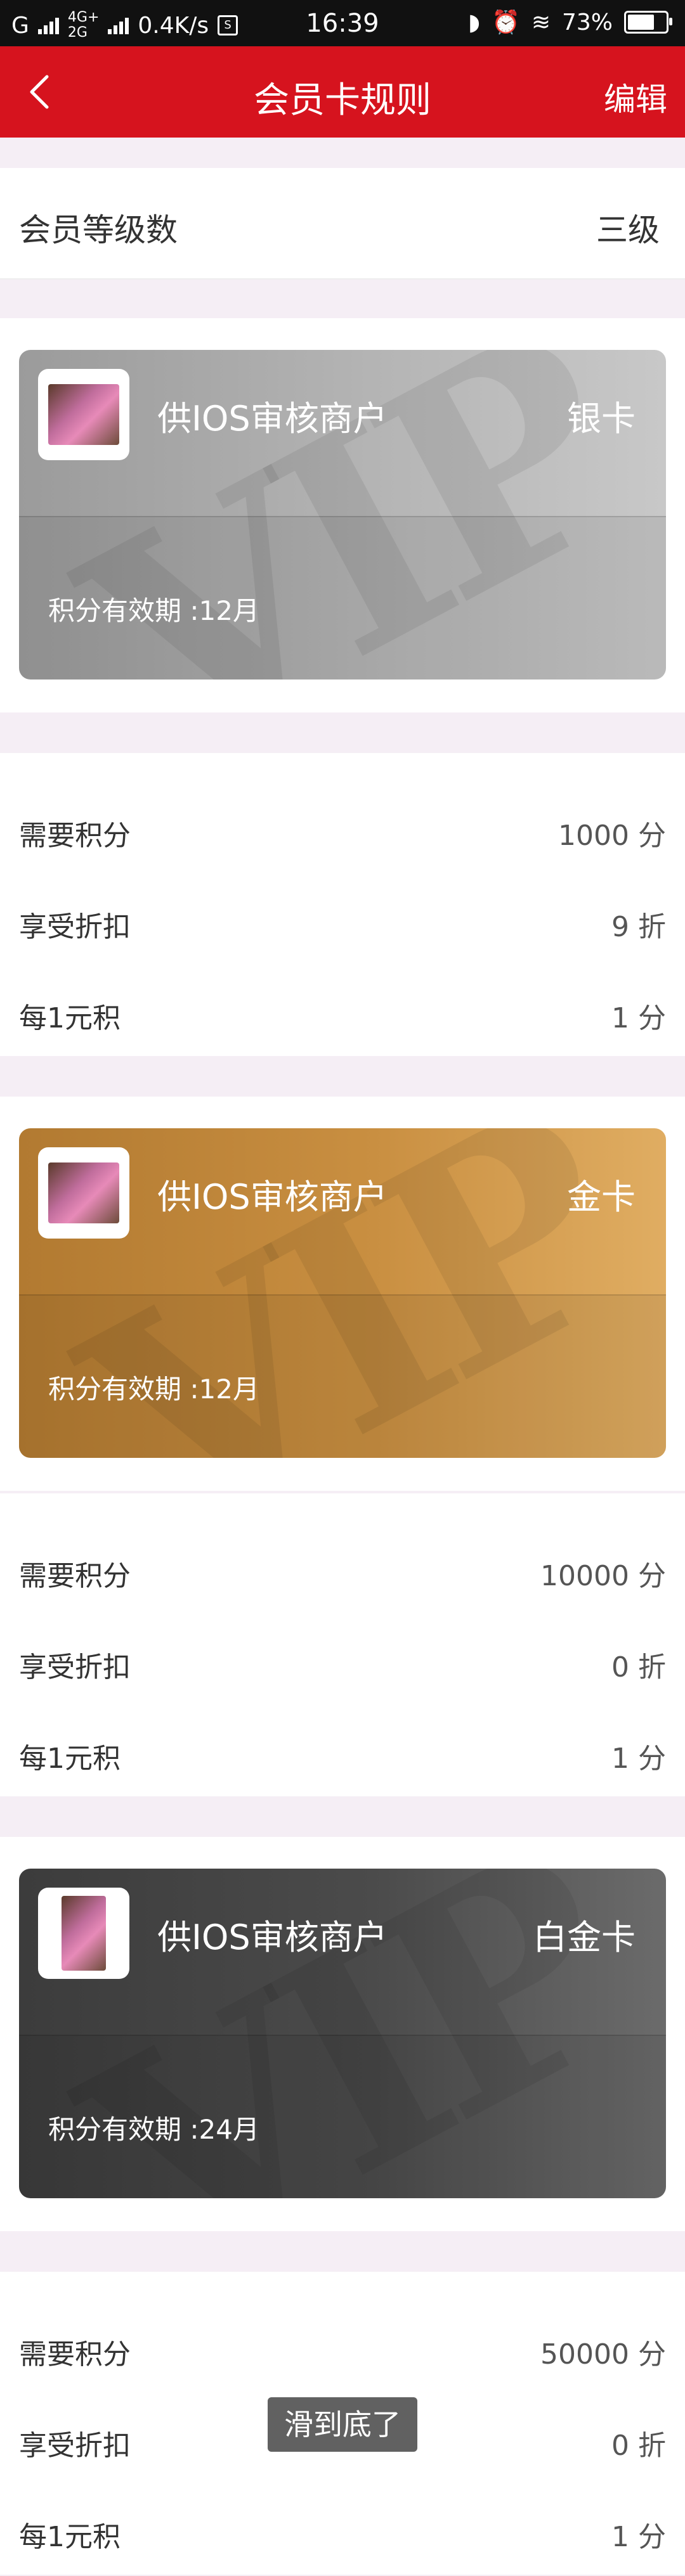  Describe the element at coordinates (541, 22) in the screenshot. I see `wifi-icon: ≋` at that location.